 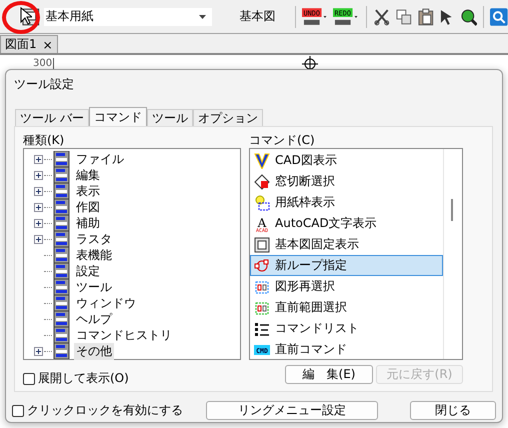 I want to click on tree-item: ラスタ, so click(x=94, y=239).